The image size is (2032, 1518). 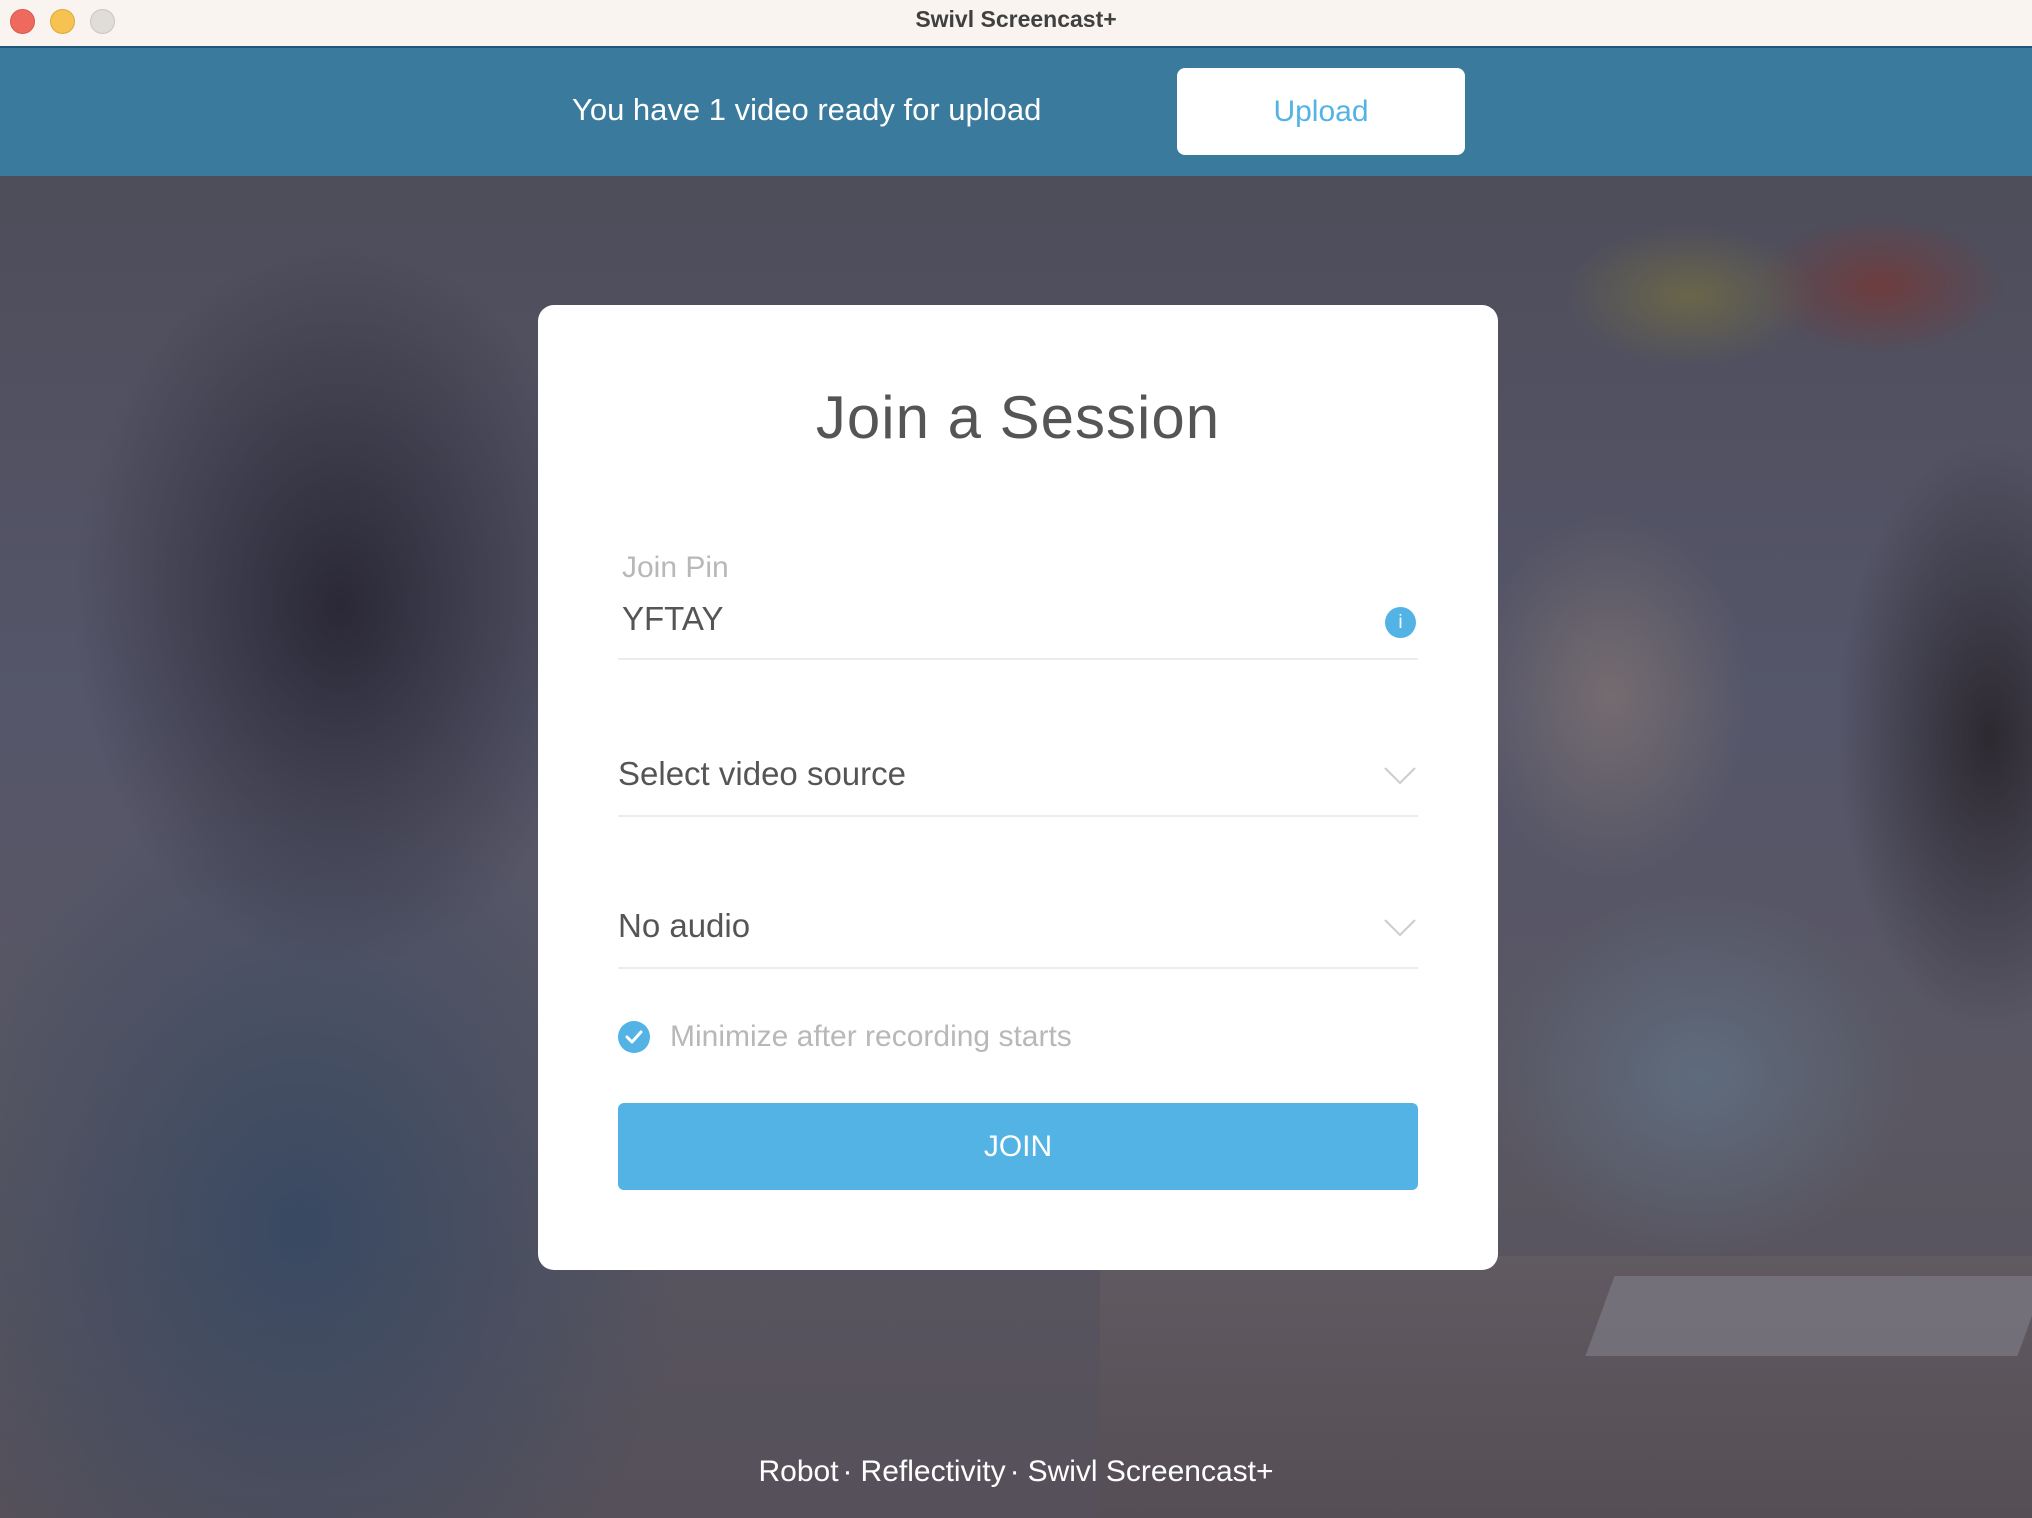 What do you see at coordinates (1018, 781) in the screenshot?
I see `video-source-select: Select video source` at bounding box center [1018, 781].